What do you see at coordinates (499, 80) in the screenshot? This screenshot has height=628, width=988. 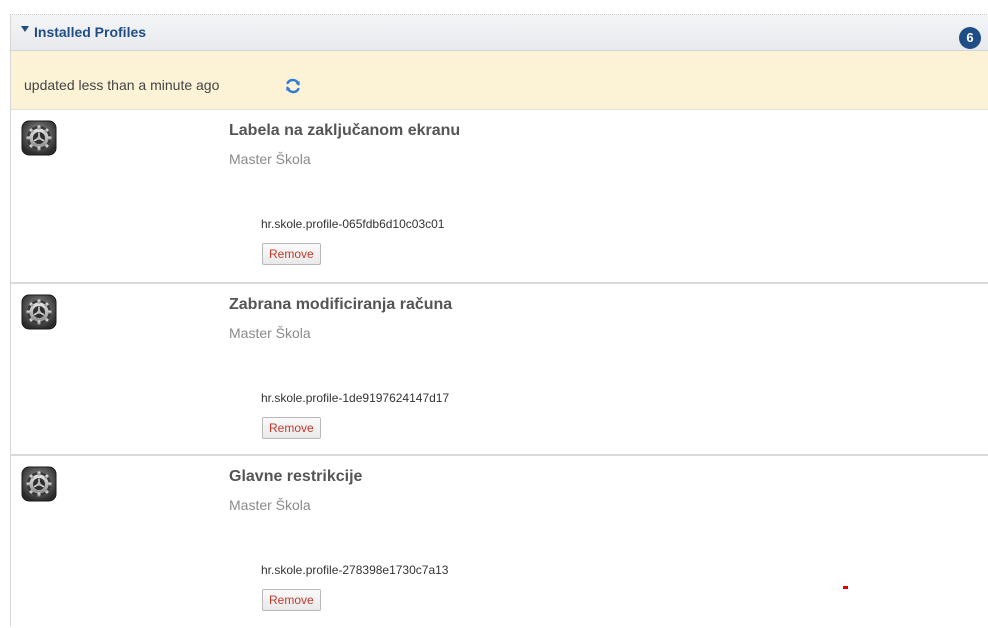 I see `status-bar: updated less than a minute ago` at bounding box center [499, 80].